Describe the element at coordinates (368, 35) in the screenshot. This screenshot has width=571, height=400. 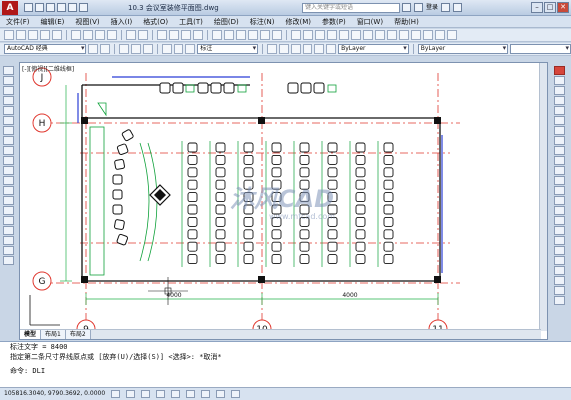
I see `dim-angular-icon` at that location.